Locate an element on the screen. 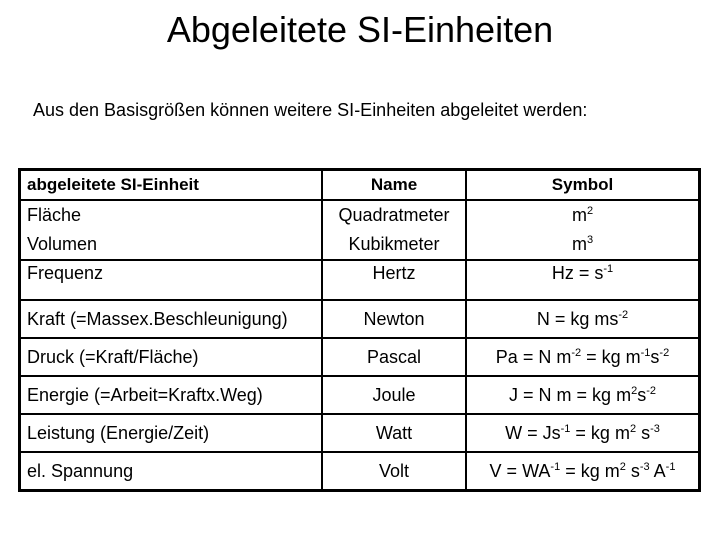  page-title: Abgeleitete SI-Einheiten is located at coordinates (360, 29).